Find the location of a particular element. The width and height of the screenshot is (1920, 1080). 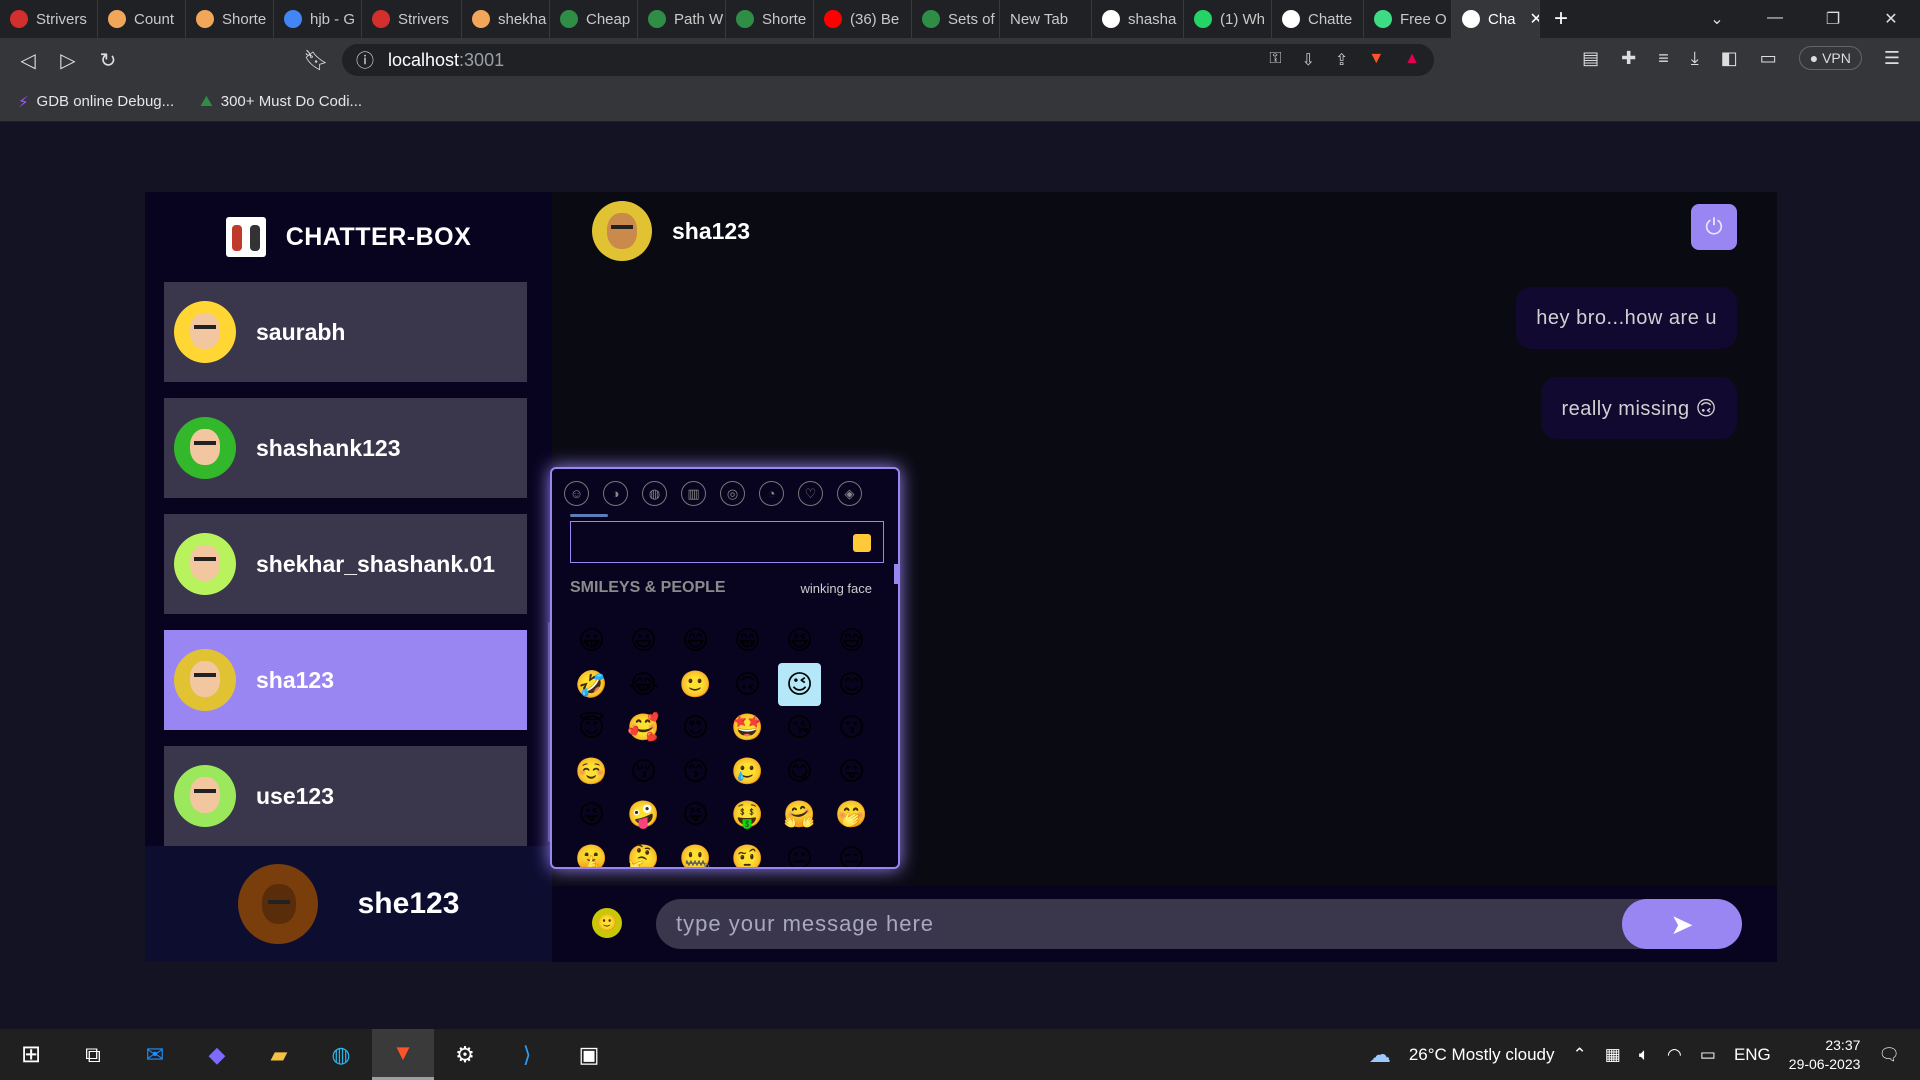

network-icon: ▦ is located at coordinates (1613, 1055).